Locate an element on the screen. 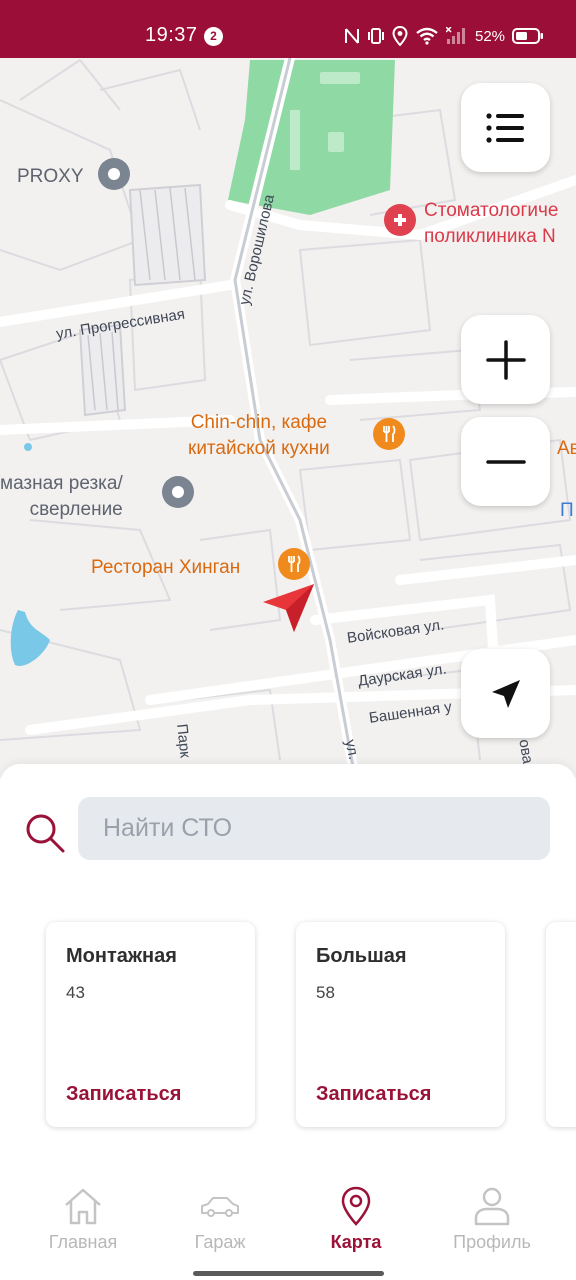 Image resolution: width=576 pixels, height=1280 pixels. map-label-street-park: Парк is located at coordinates (183, 741).